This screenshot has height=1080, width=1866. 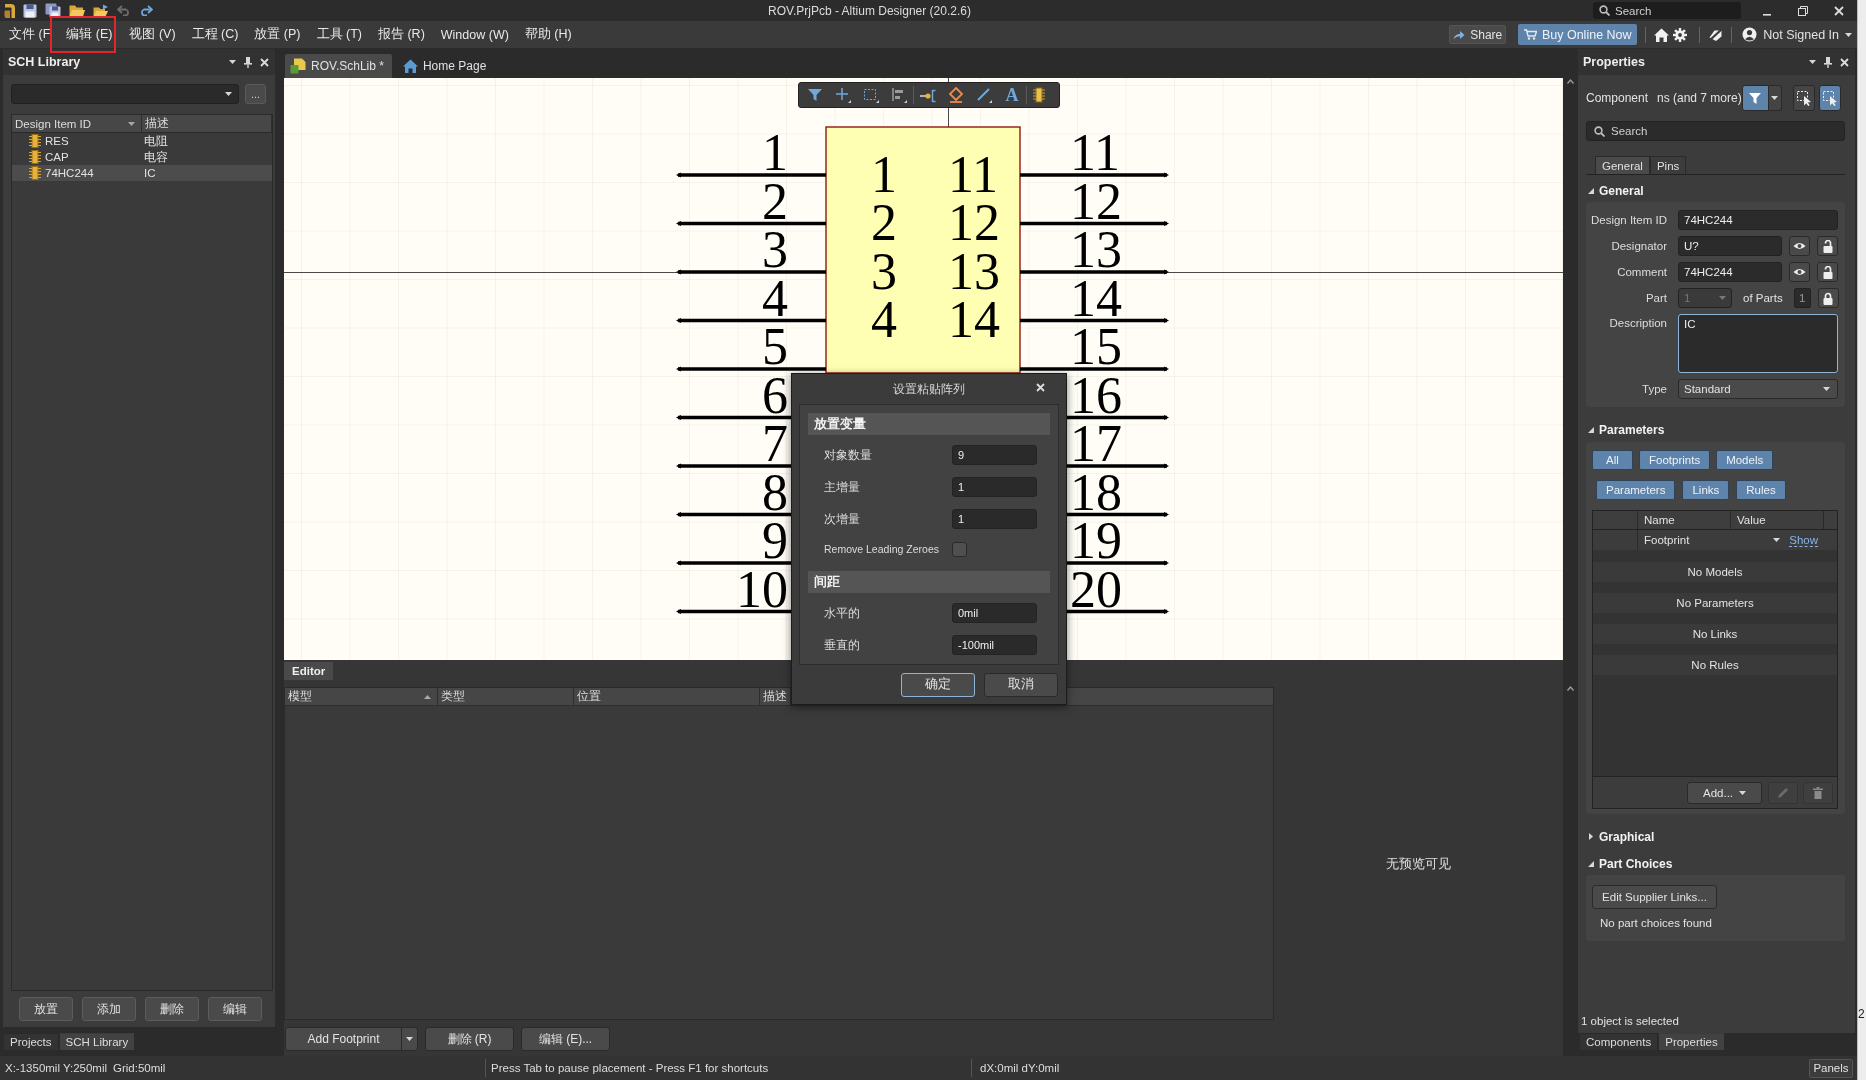 What do you see at coordinates (1675, 460) in the screenshot?
I see `filter-toggle: Footprints` at bounding box center [1675, 460].